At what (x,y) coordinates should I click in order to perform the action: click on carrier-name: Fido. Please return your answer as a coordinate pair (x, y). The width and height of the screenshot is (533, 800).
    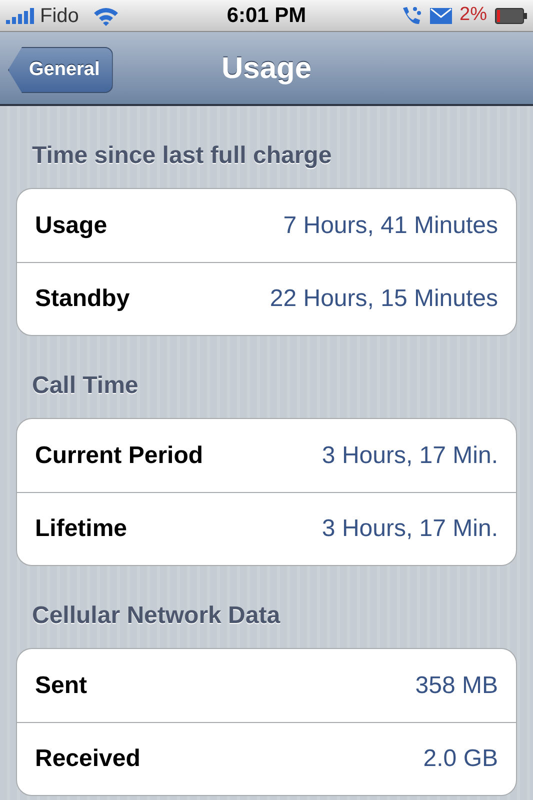
    Looking at the image, I should click on (59, 16).